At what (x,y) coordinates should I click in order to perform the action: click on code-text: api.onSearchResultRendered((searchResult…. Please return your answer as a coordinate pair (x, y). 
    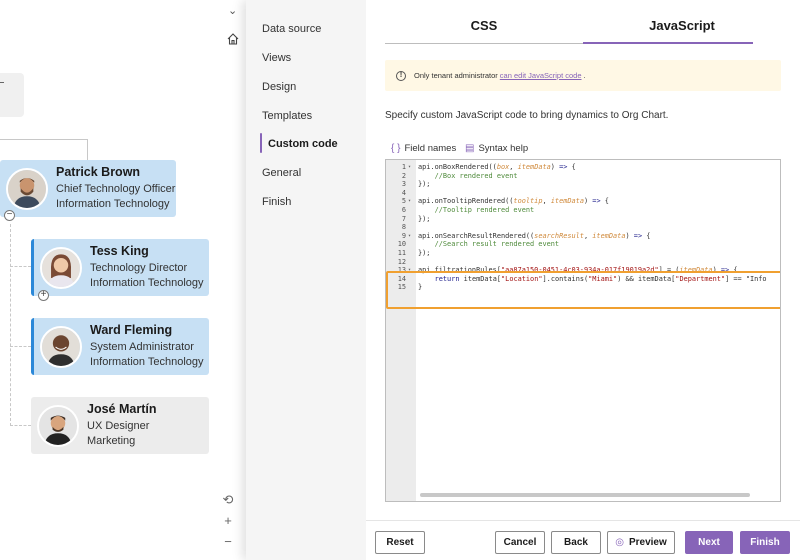
    Looking at the image, I should click on (534, 235).